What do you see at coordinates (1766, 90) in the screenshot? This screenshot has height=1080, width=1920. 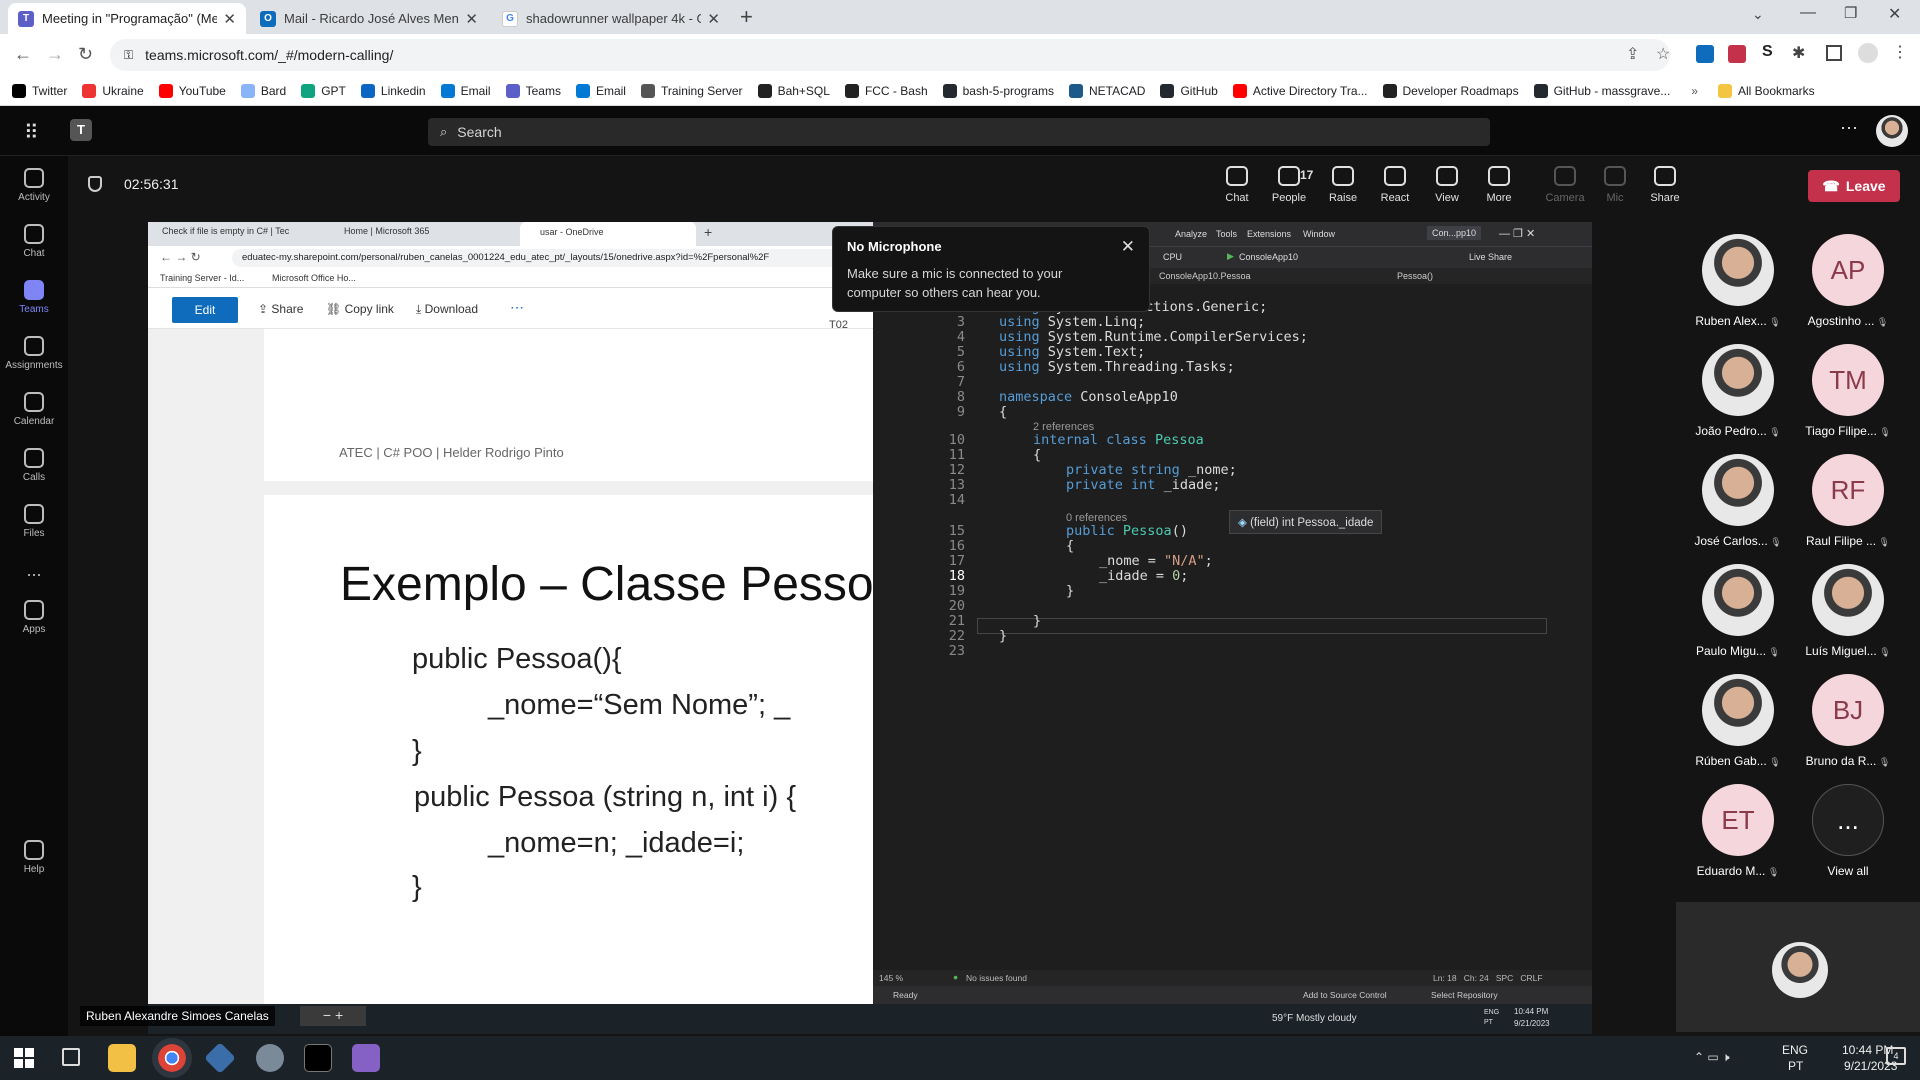 I see `all-bookmarks: All Bookmarks` at bounding box center [1766, 90].